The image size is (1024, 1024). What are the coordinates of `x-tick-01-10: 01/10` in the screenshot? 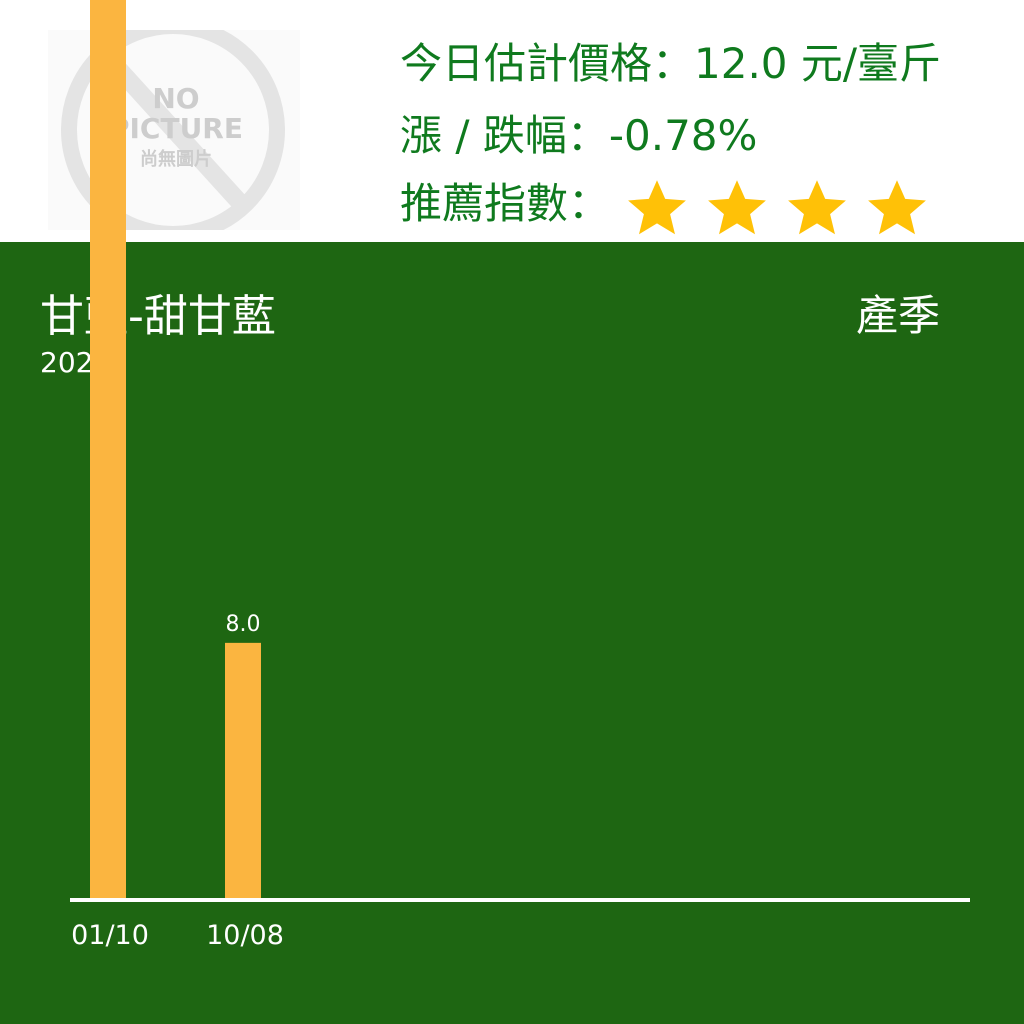 It's located at (110, 935).